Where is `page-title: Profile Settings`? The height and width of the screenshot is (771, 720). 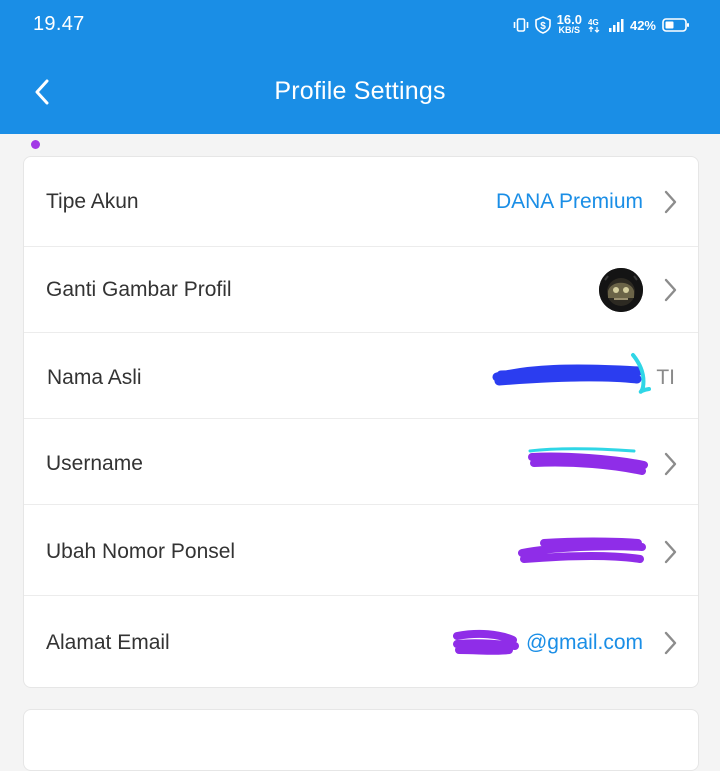 page-title: Profile Settings is located at coordinates (360, 91).